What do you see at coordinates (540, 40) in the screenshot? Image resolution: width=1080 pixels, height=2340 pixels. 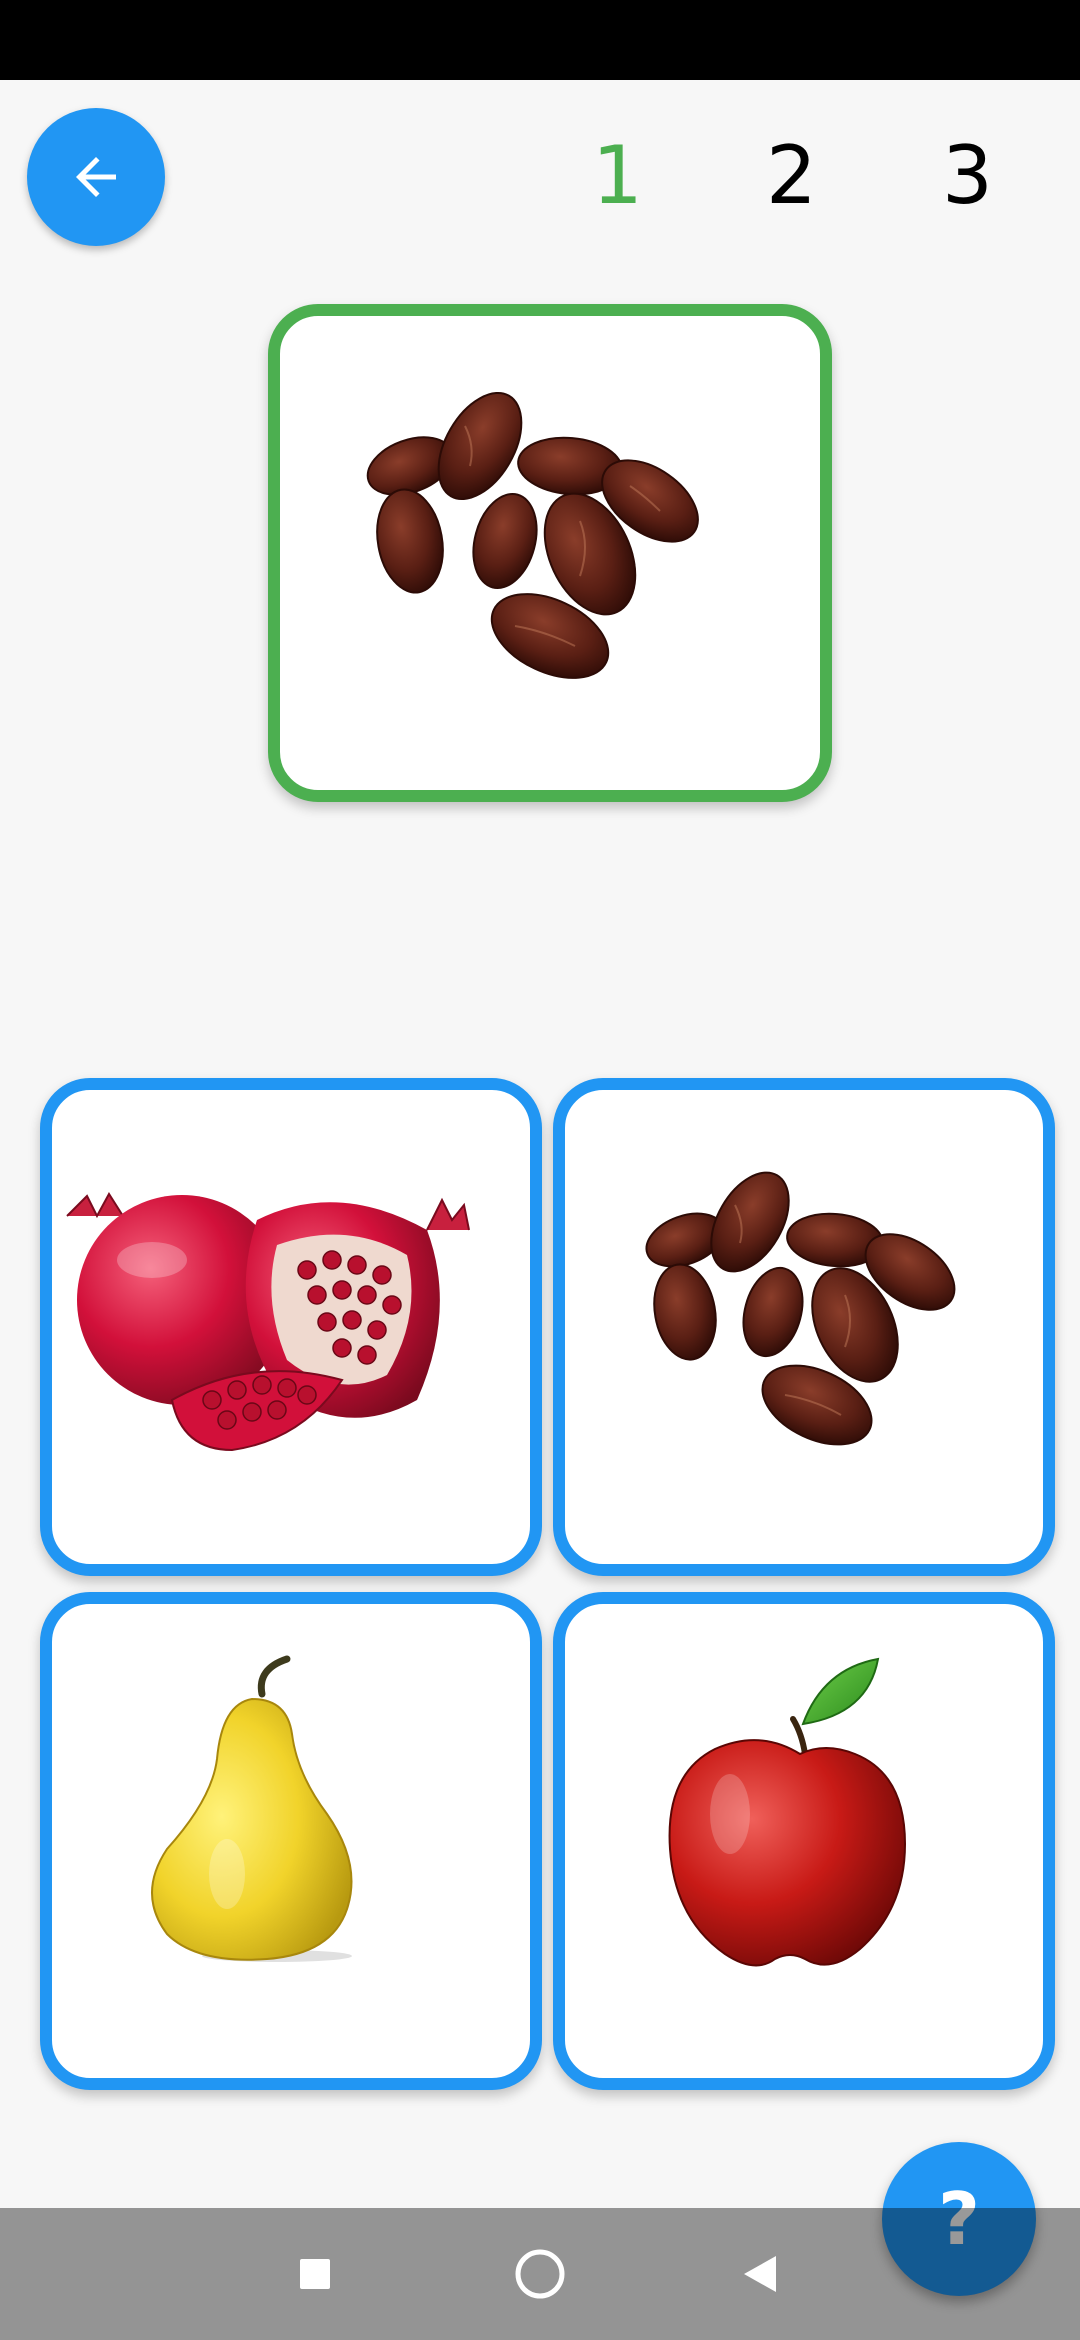 I see `status-bar` at bounding box center [540, 40].